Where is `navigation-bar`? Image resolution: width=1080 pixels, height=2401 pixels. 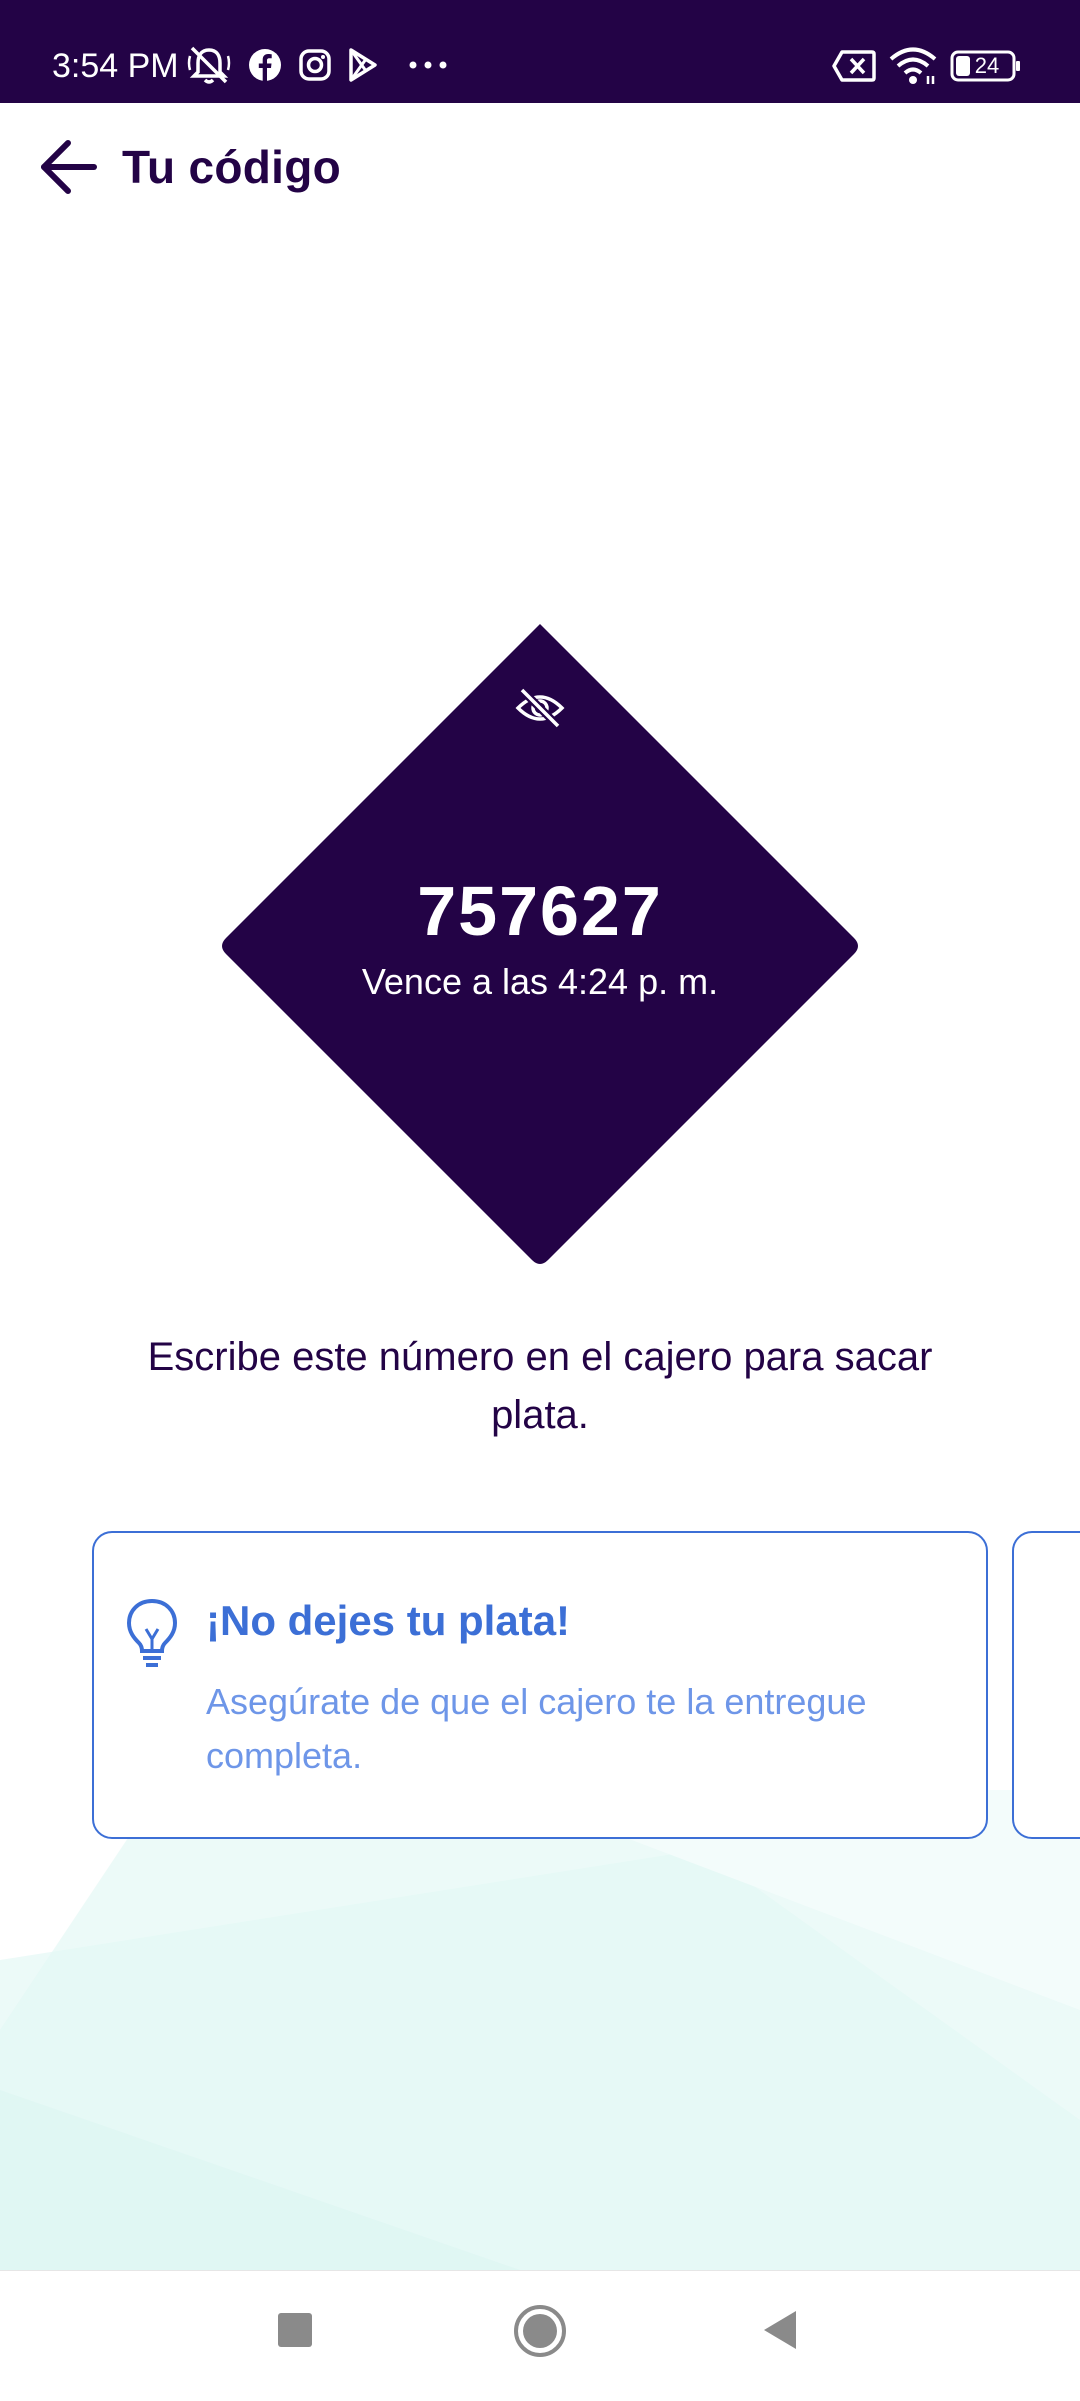
navigation-bar is located at coordinates (540, 2335).